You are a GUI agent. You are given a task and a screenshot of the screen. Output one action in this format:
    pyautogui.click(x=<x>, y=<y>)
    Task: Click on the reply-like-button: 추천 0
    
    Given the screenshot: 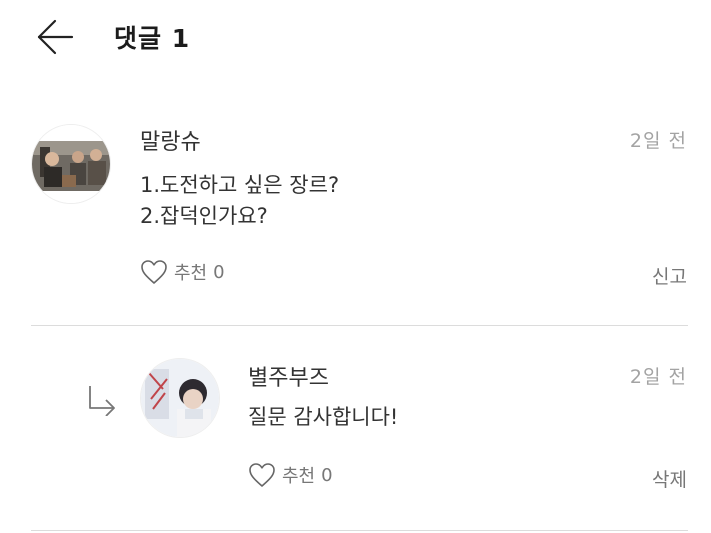 What is the action you would take?
    pyautogui.click(x=290, y=475)
    